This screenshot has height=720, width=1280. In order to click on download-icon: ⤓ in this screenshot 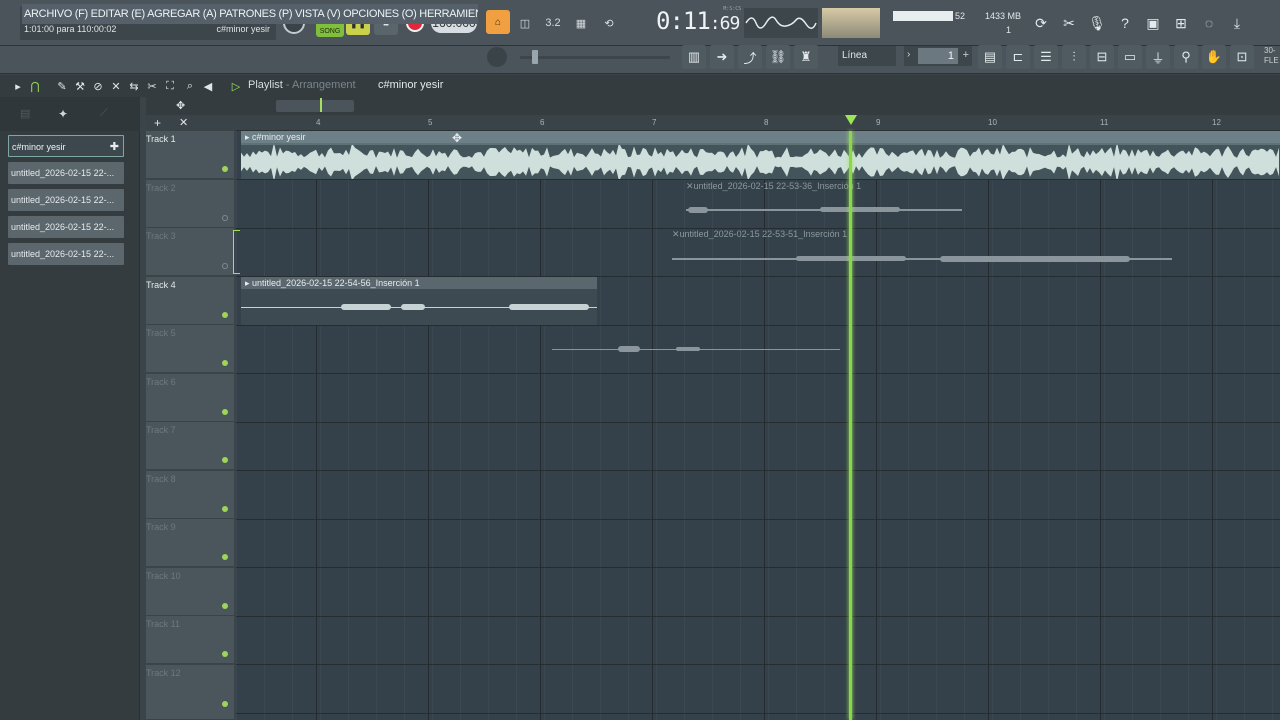, I will do `click(1237, 23)`.